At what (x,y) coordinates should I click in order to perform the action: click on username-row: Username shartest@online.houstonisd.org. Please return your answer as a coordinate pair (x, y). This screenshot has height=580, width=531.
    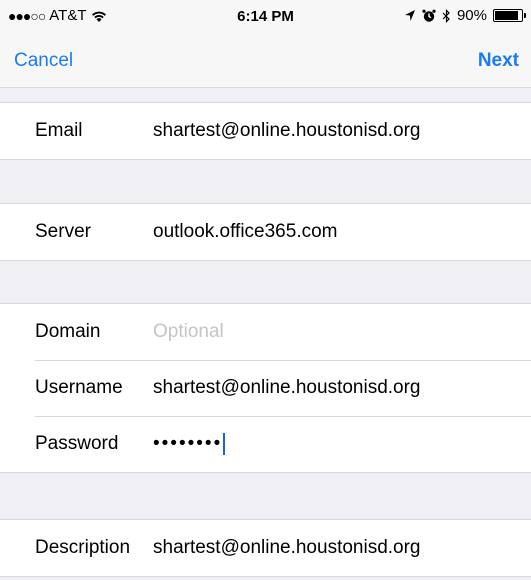
    Looking at the image, I should click on (265, 388).